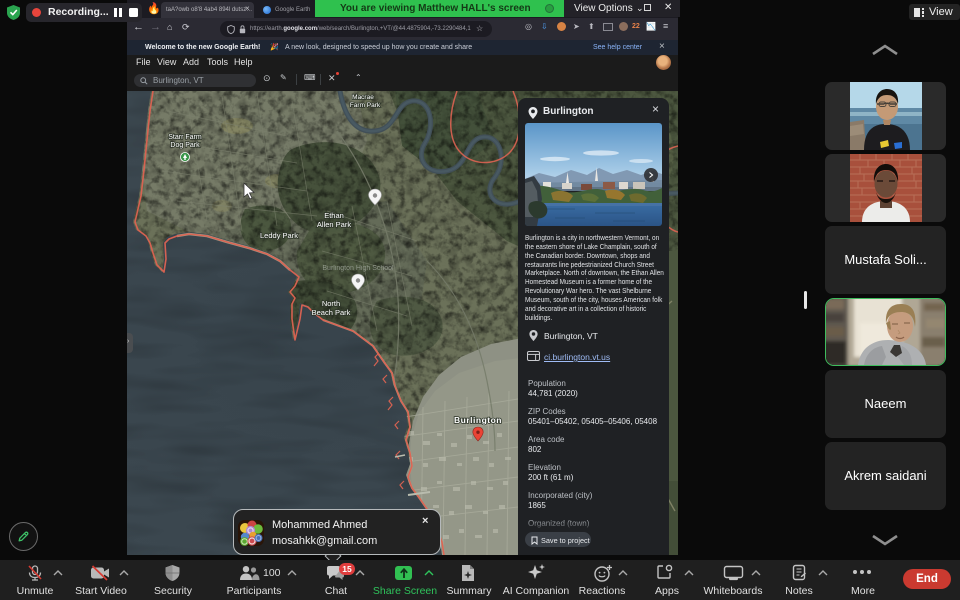 This screenshot has height=600, width=960. Describe the element at coordinates (358, 268) in the screenshot. I see `svg-text: Burlington High School` at that location.